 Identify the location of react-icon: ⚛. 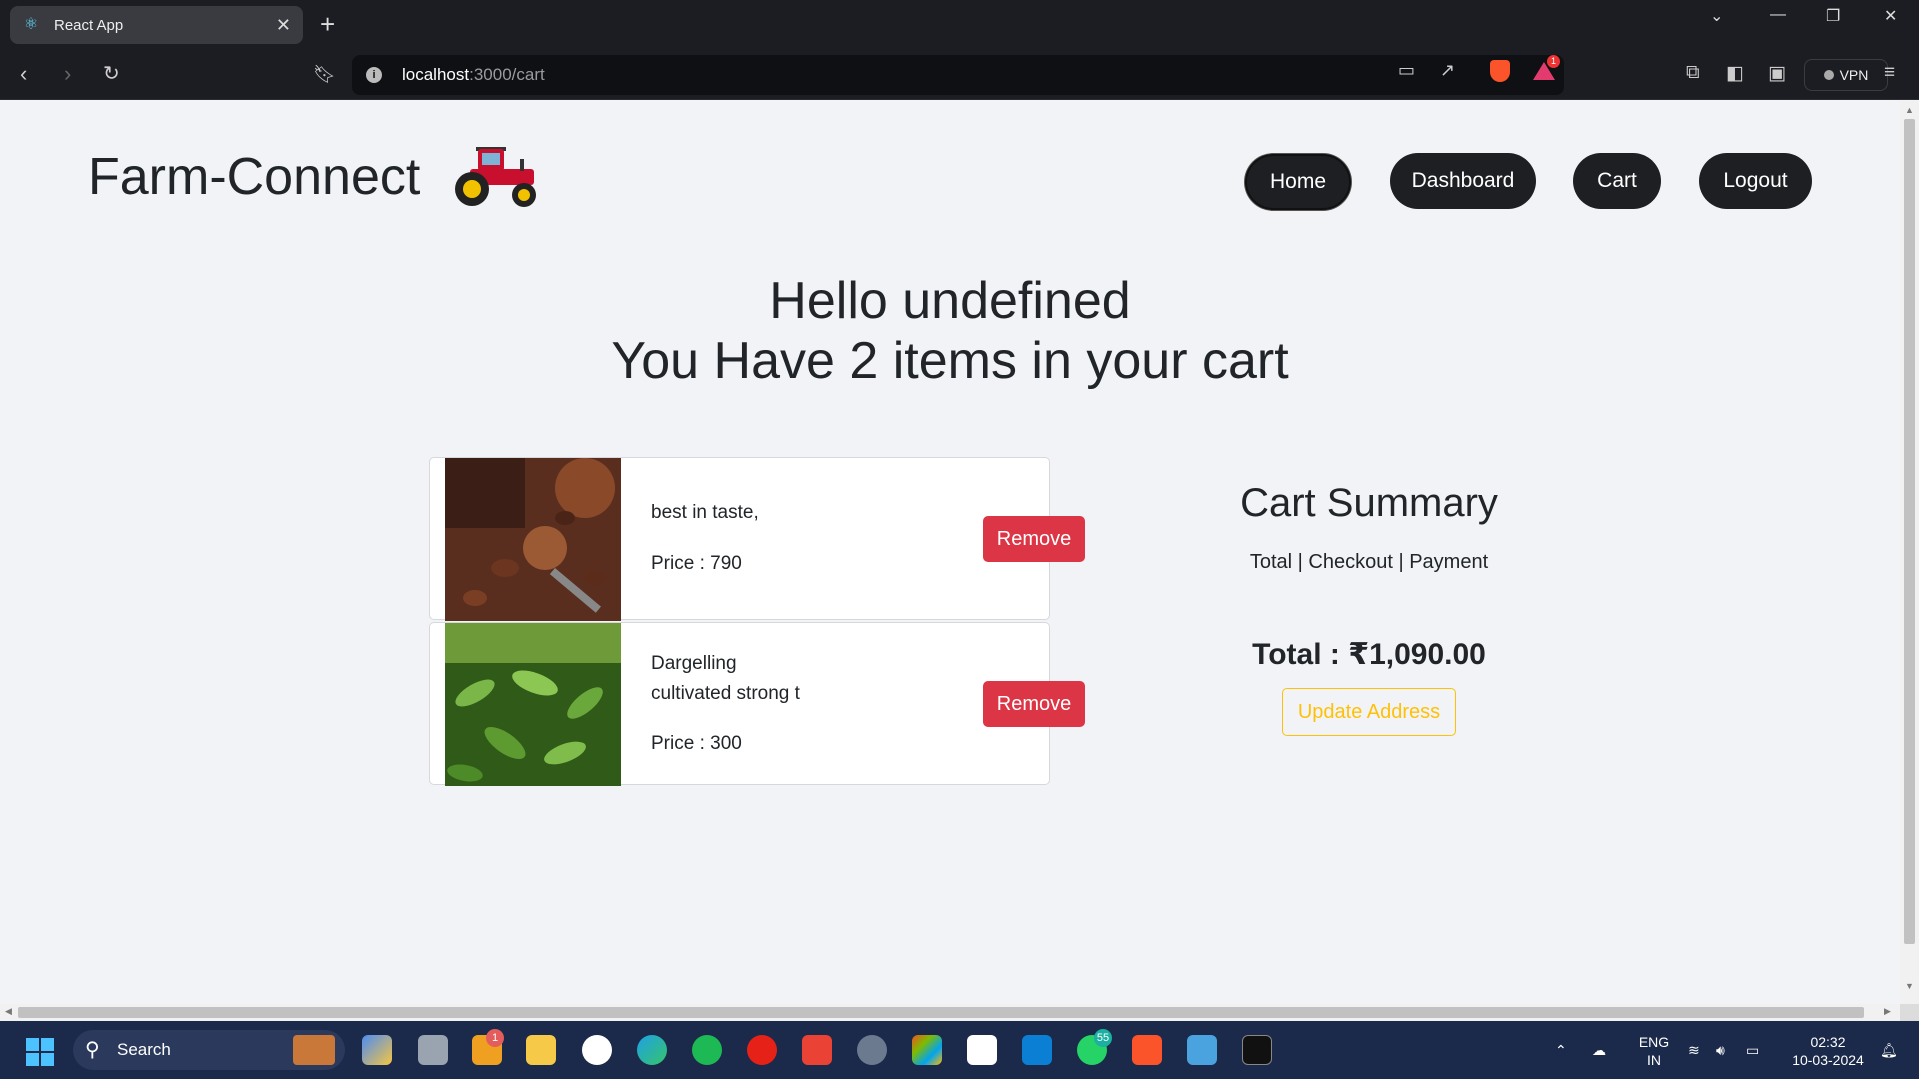
(31, 24).